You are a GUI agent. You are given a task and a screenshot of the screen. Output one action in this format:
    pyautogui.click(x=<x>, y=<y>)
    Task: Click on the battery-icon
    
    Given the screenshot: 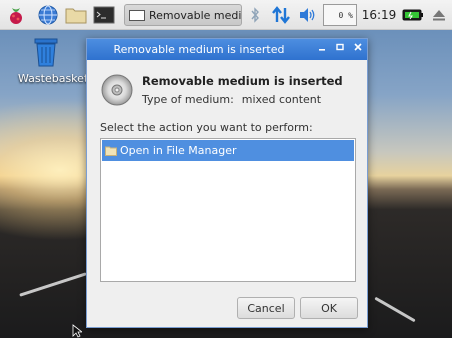 What is the action you would take?
    pyautogui.click(x=413, y=15)
    